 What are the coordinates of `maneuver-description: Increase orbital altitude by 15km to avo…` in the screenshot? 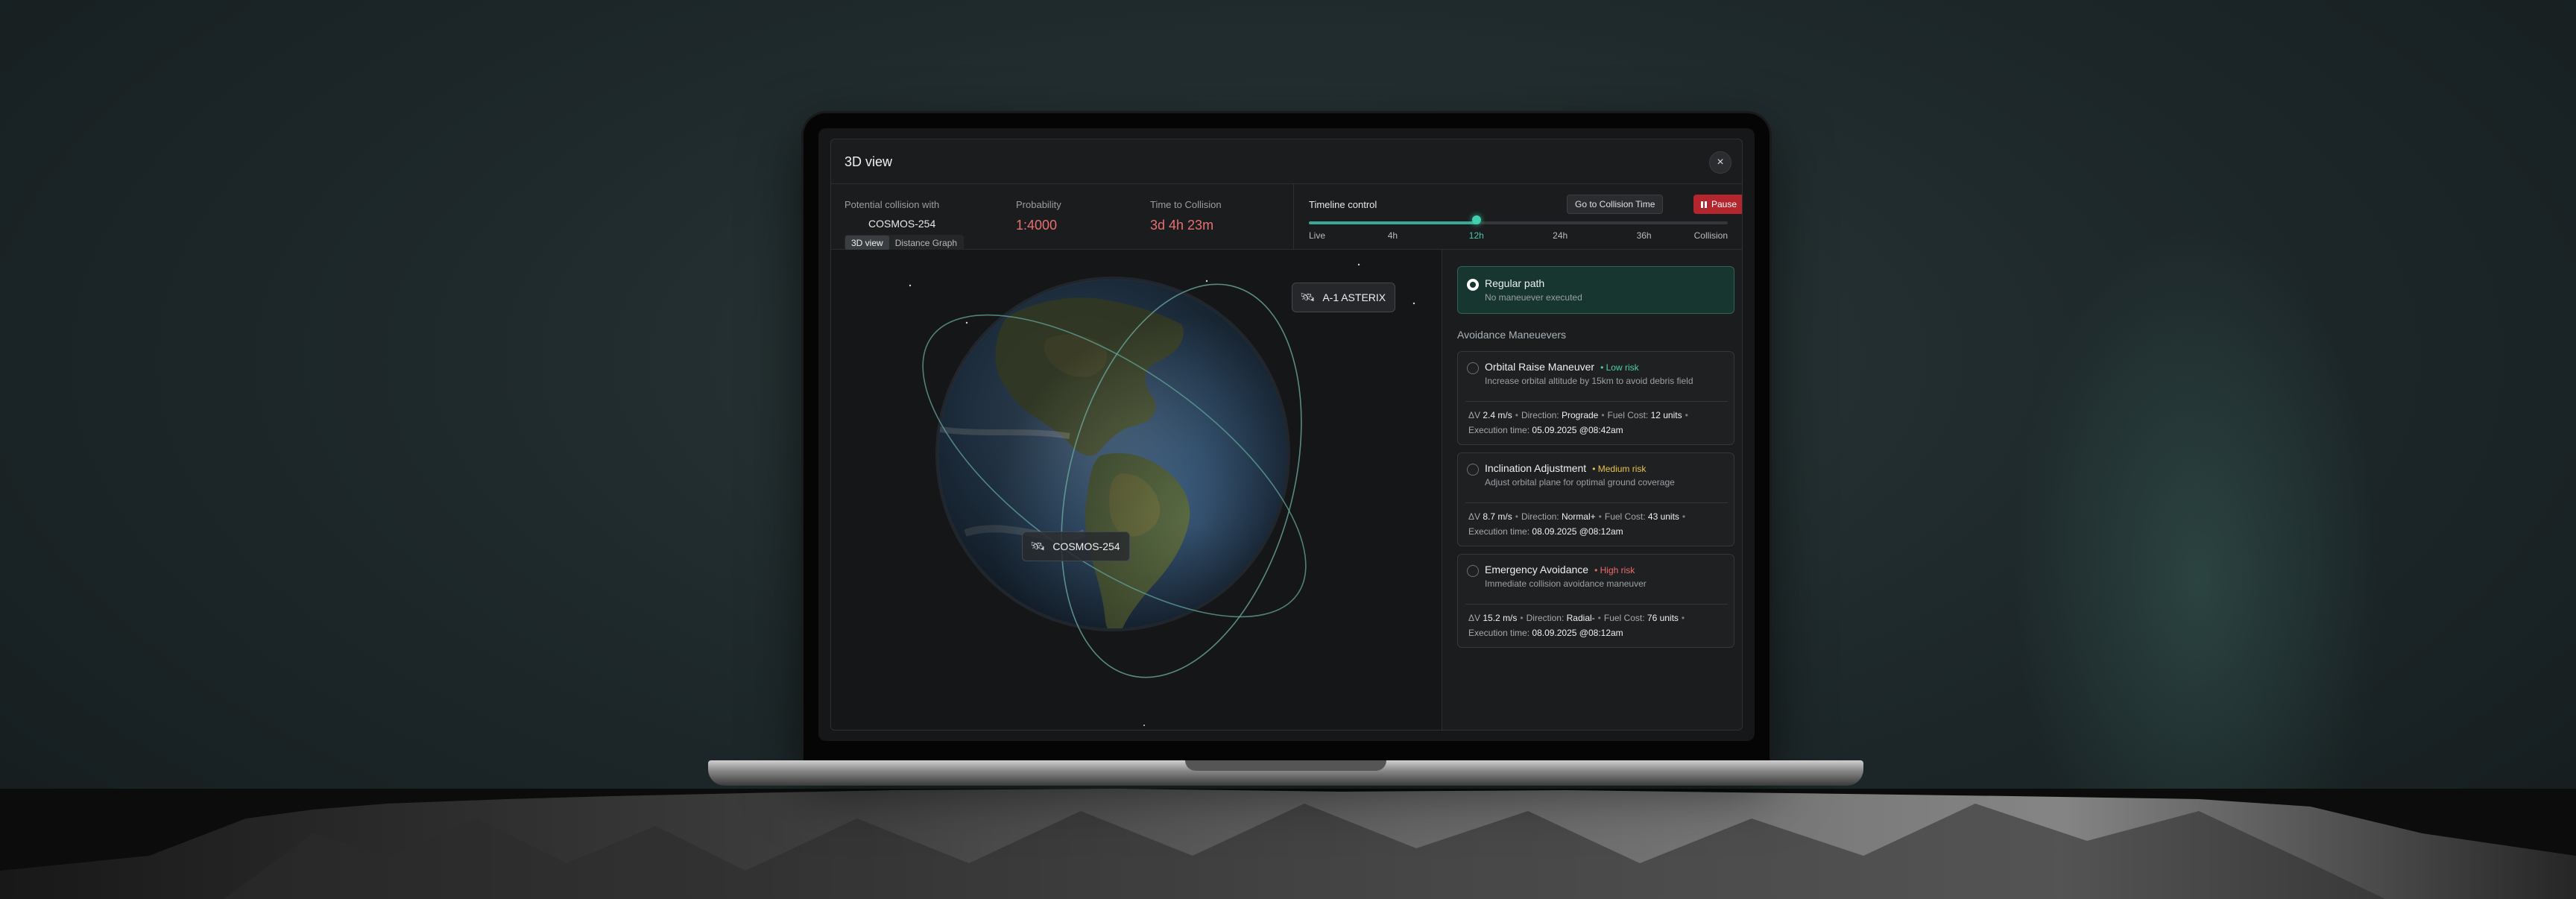 It's located at (1589, 381).